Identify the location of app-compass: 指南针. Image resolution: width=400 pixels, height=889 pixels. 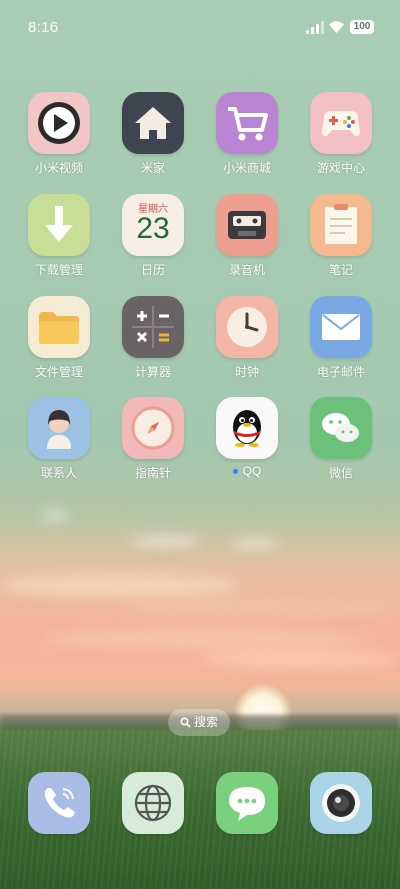
(153, 439).